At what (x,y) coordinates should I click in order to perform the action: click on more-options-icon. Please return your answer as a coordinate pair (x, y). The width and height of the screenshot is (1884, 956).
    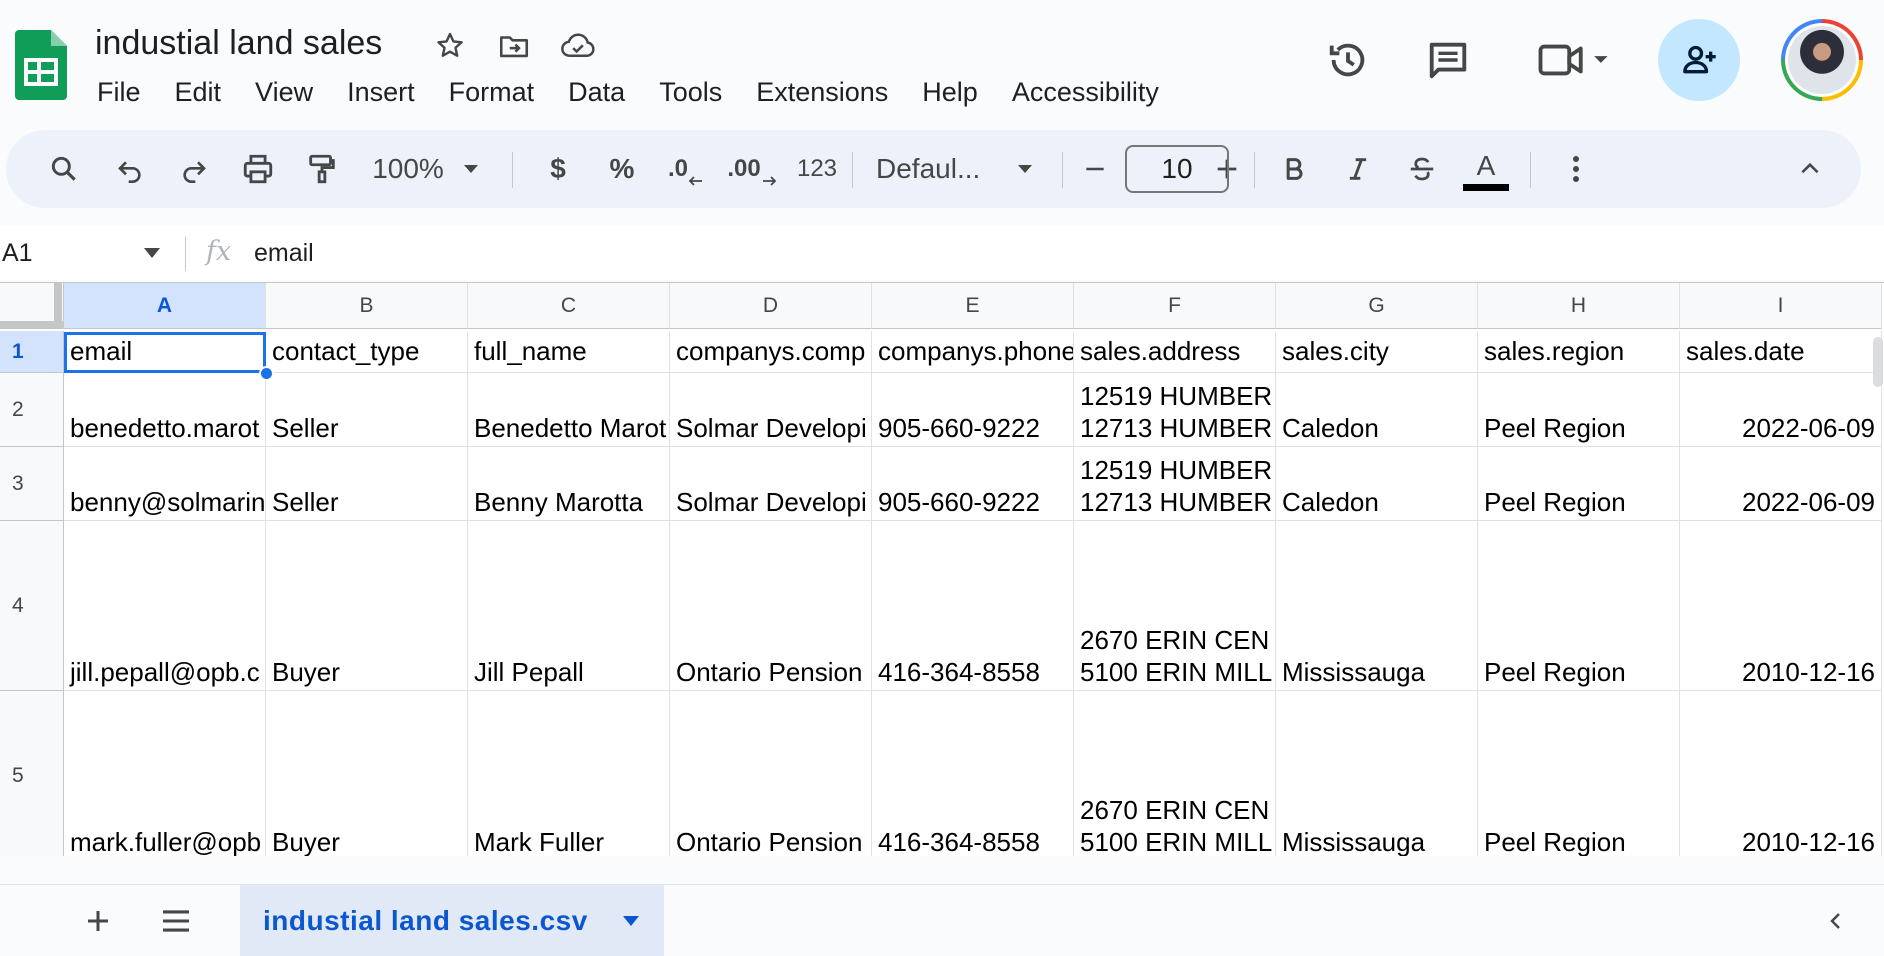
    Looking at the image, I should click on (1576, 169).